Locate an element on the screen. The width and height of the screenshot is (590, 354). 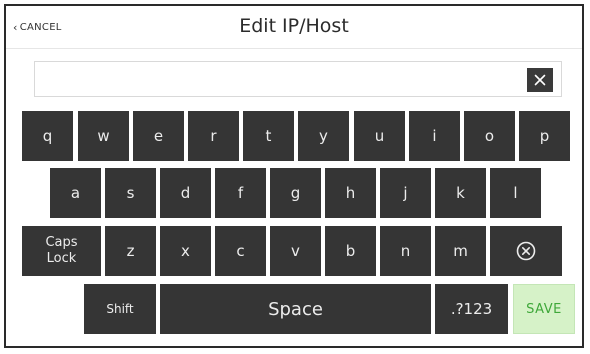
ip-host-input is located at coordinates (275, 79).